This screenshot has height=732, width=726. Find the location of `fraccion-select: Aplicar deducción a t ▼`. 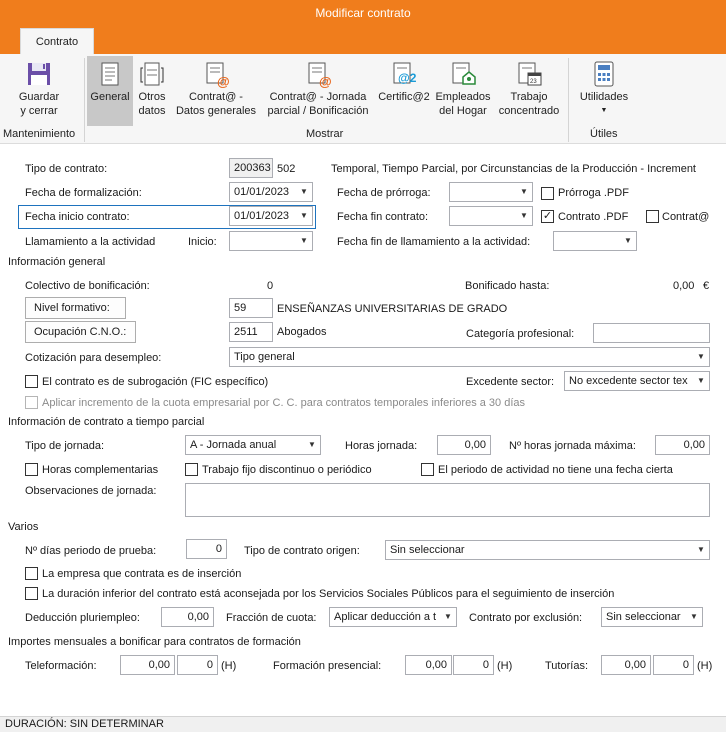

fraccion-select: Aplicar deducción a t ▼ is located at coordinates (393, 617).